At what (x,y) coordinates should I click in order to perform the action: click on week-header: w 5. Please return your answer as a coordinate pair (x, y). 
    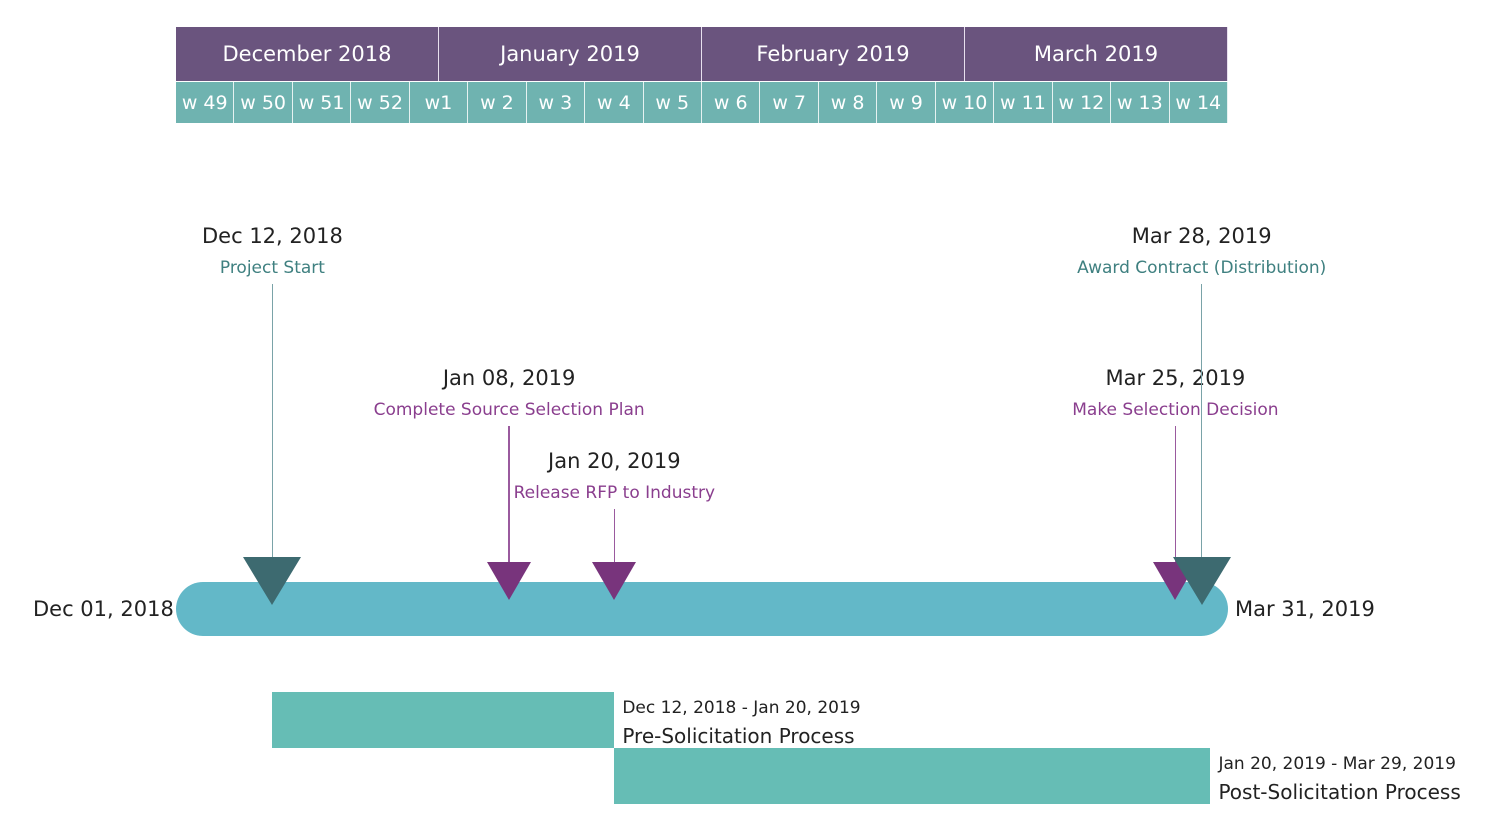
    Looking at the image, I should click on (672, 102).